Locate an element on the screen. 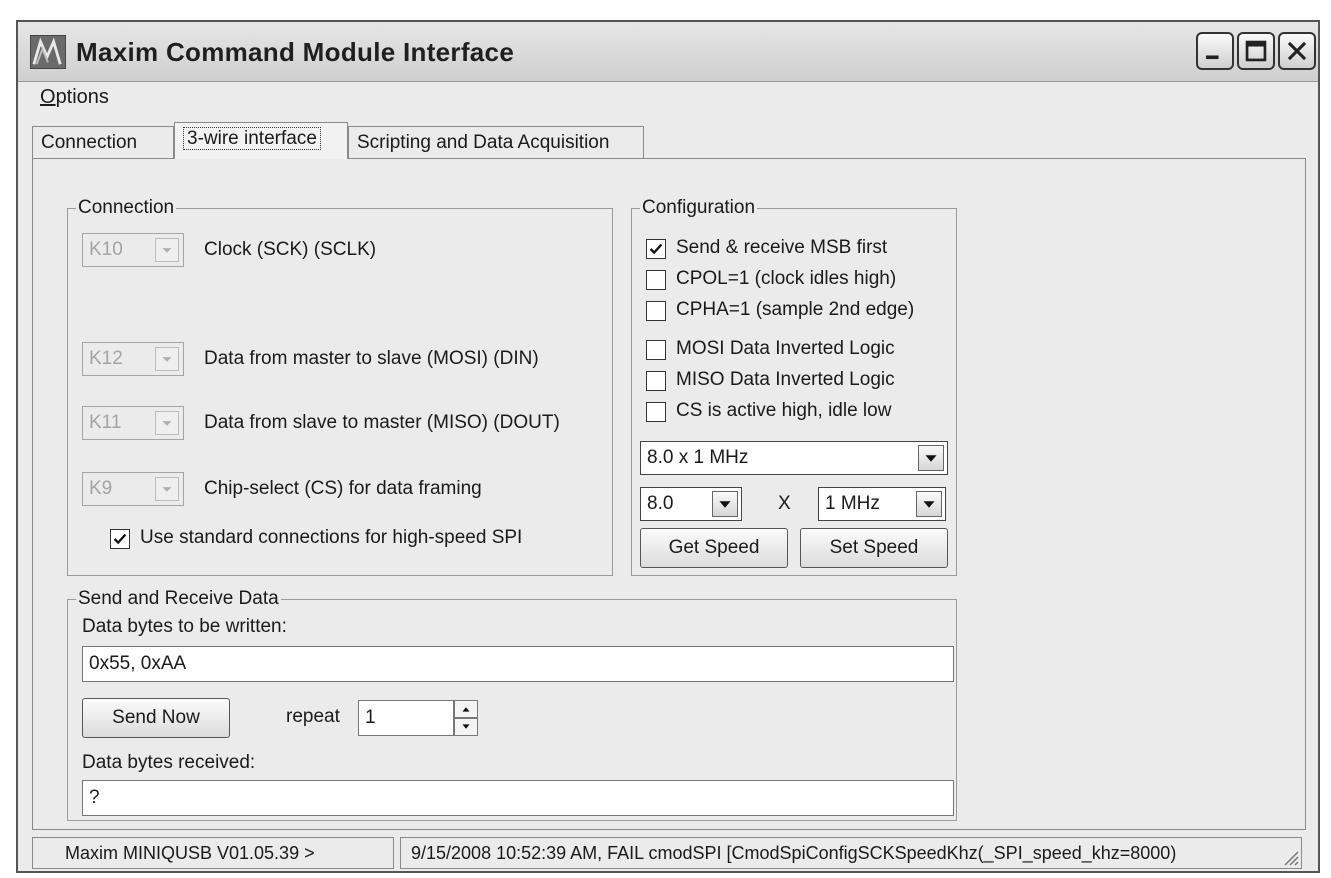 The height and width of the screenshot is (878, 1331). window-title: Maxim Command Module Interface is located at coordinates (295, 52).